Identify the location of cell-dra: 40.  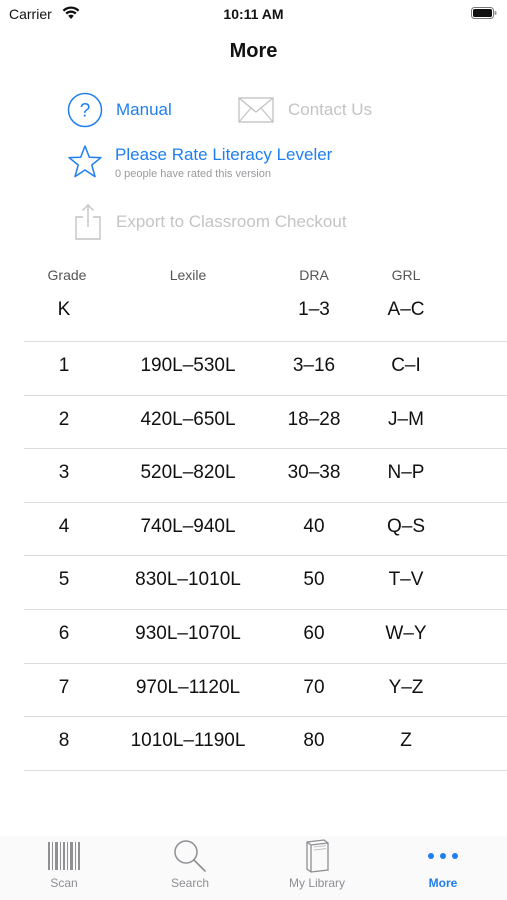
(314, 526).